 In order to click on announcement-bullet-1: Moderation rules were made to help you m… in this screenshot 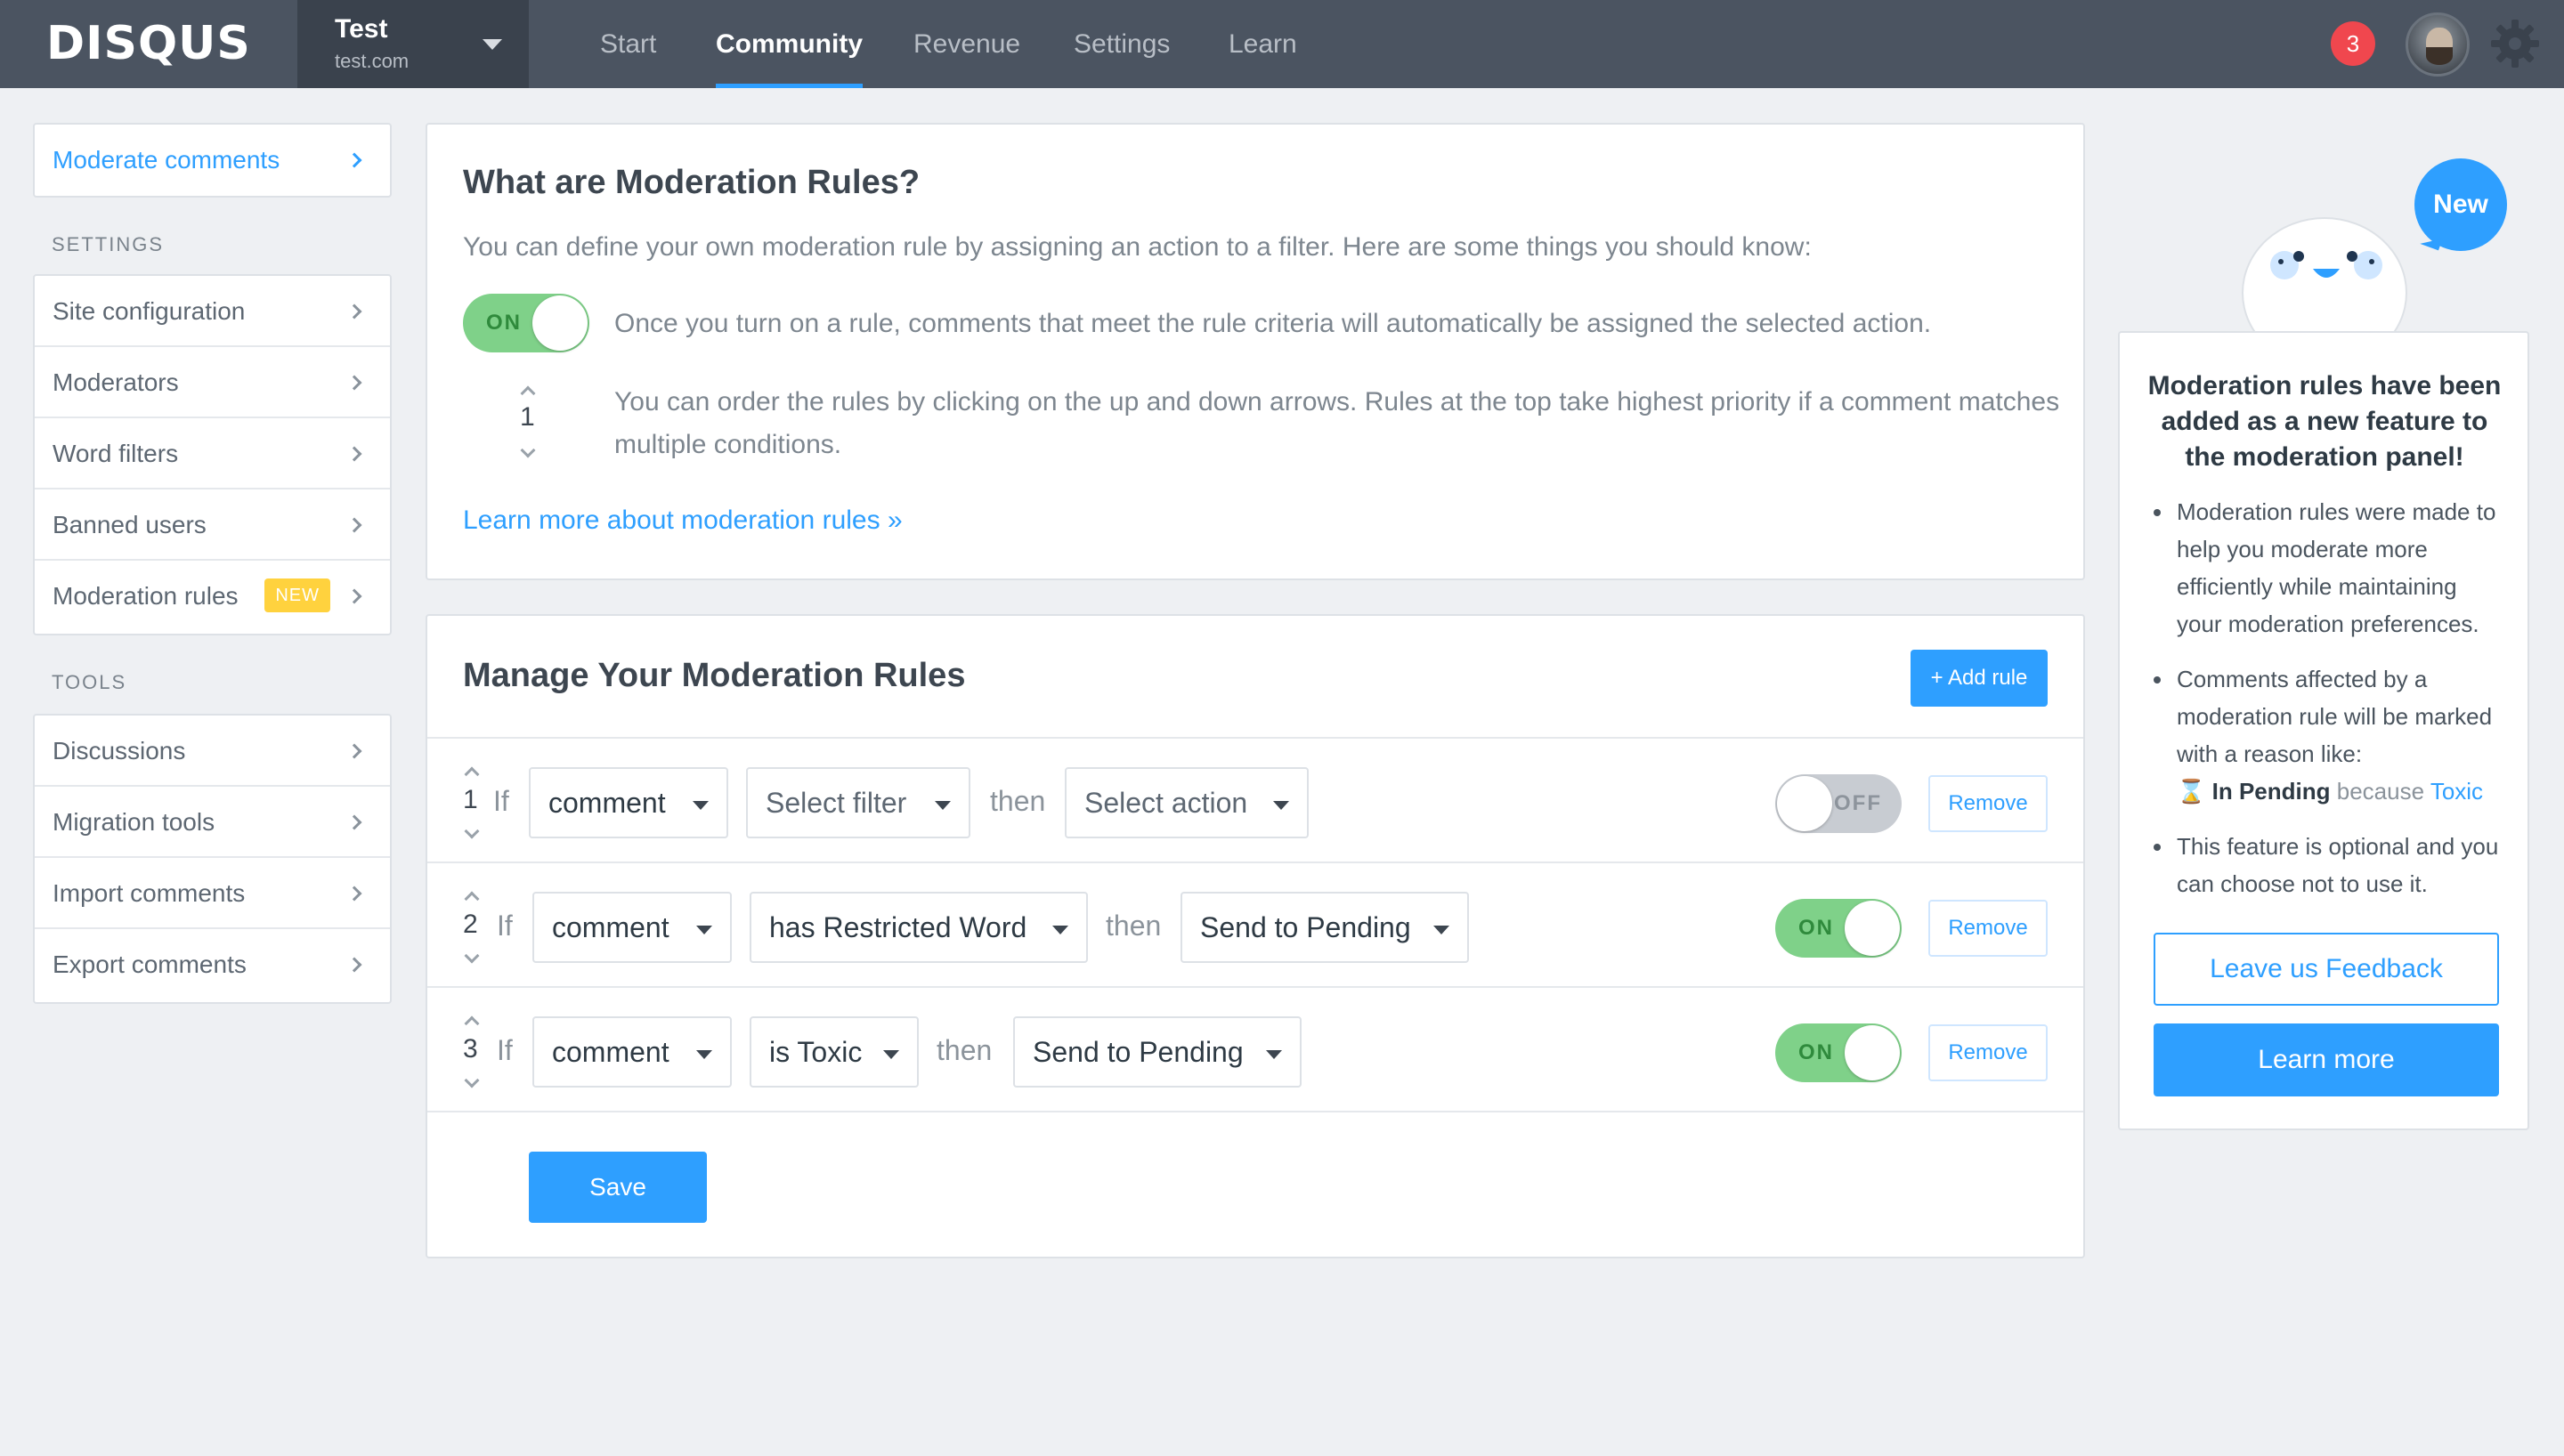, I will do `click(2328, 568)`.